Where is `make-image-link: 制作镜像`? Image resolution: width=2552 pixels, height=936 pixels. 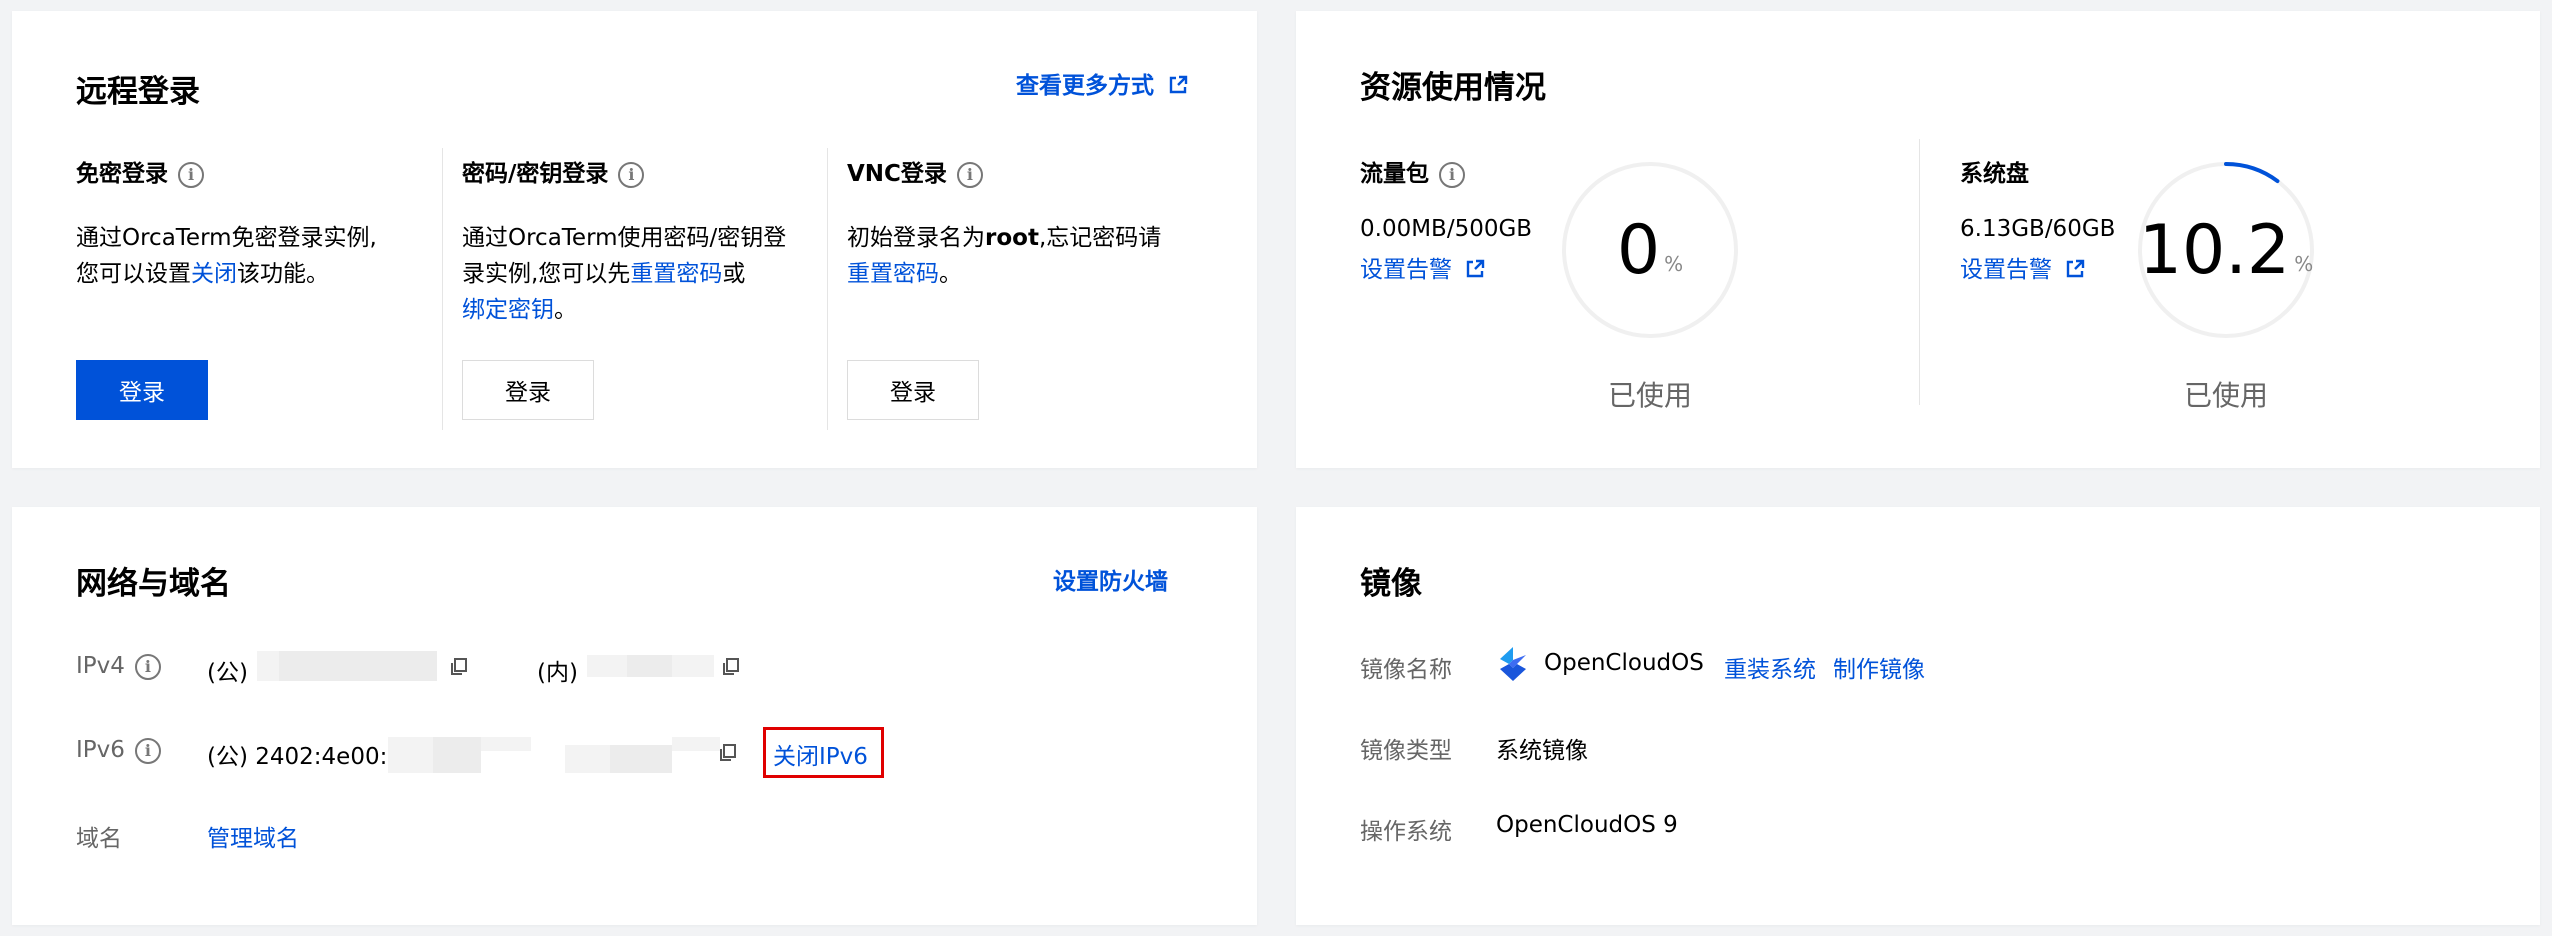
make-image-link: 制作镜像 is located at coordinates (1879, 667).